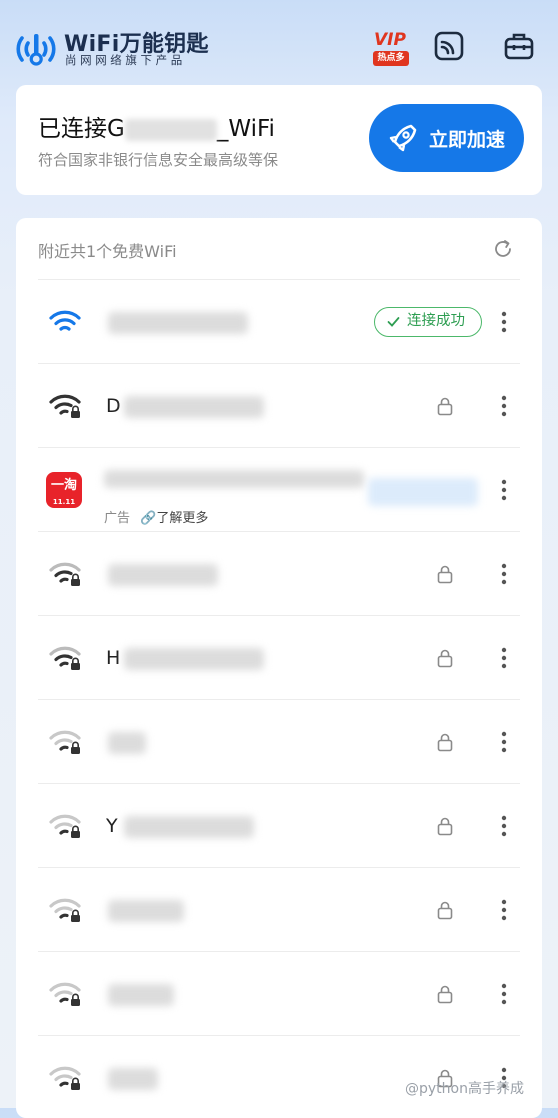 Image resolution: width=558 pixels, height=1118 pixels. What do you see at coordinates (182, 518) in the screenshot?
I see `learn-more-link: 了解更多` at bounding box center [182, 518].